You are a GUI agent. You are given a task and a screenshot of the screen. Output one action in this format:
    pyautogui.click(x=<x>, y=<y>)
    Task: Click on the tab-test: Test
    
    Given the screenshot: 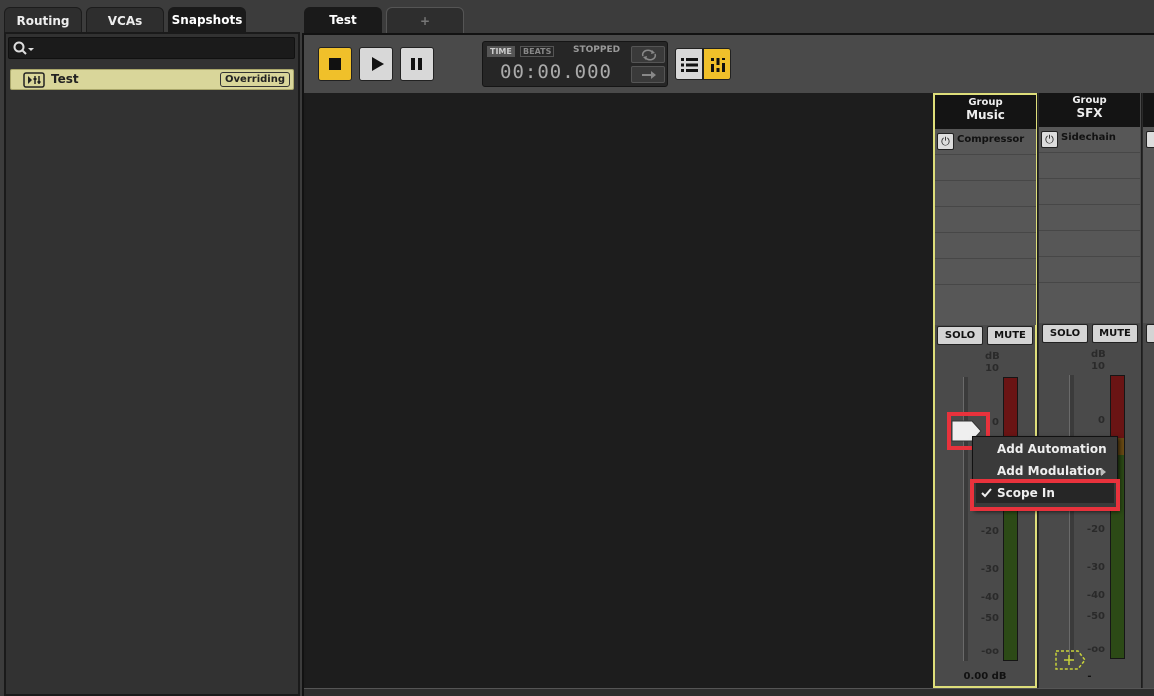 What is the action you would take?
    pyautogui.click(x=343, y=21)
    